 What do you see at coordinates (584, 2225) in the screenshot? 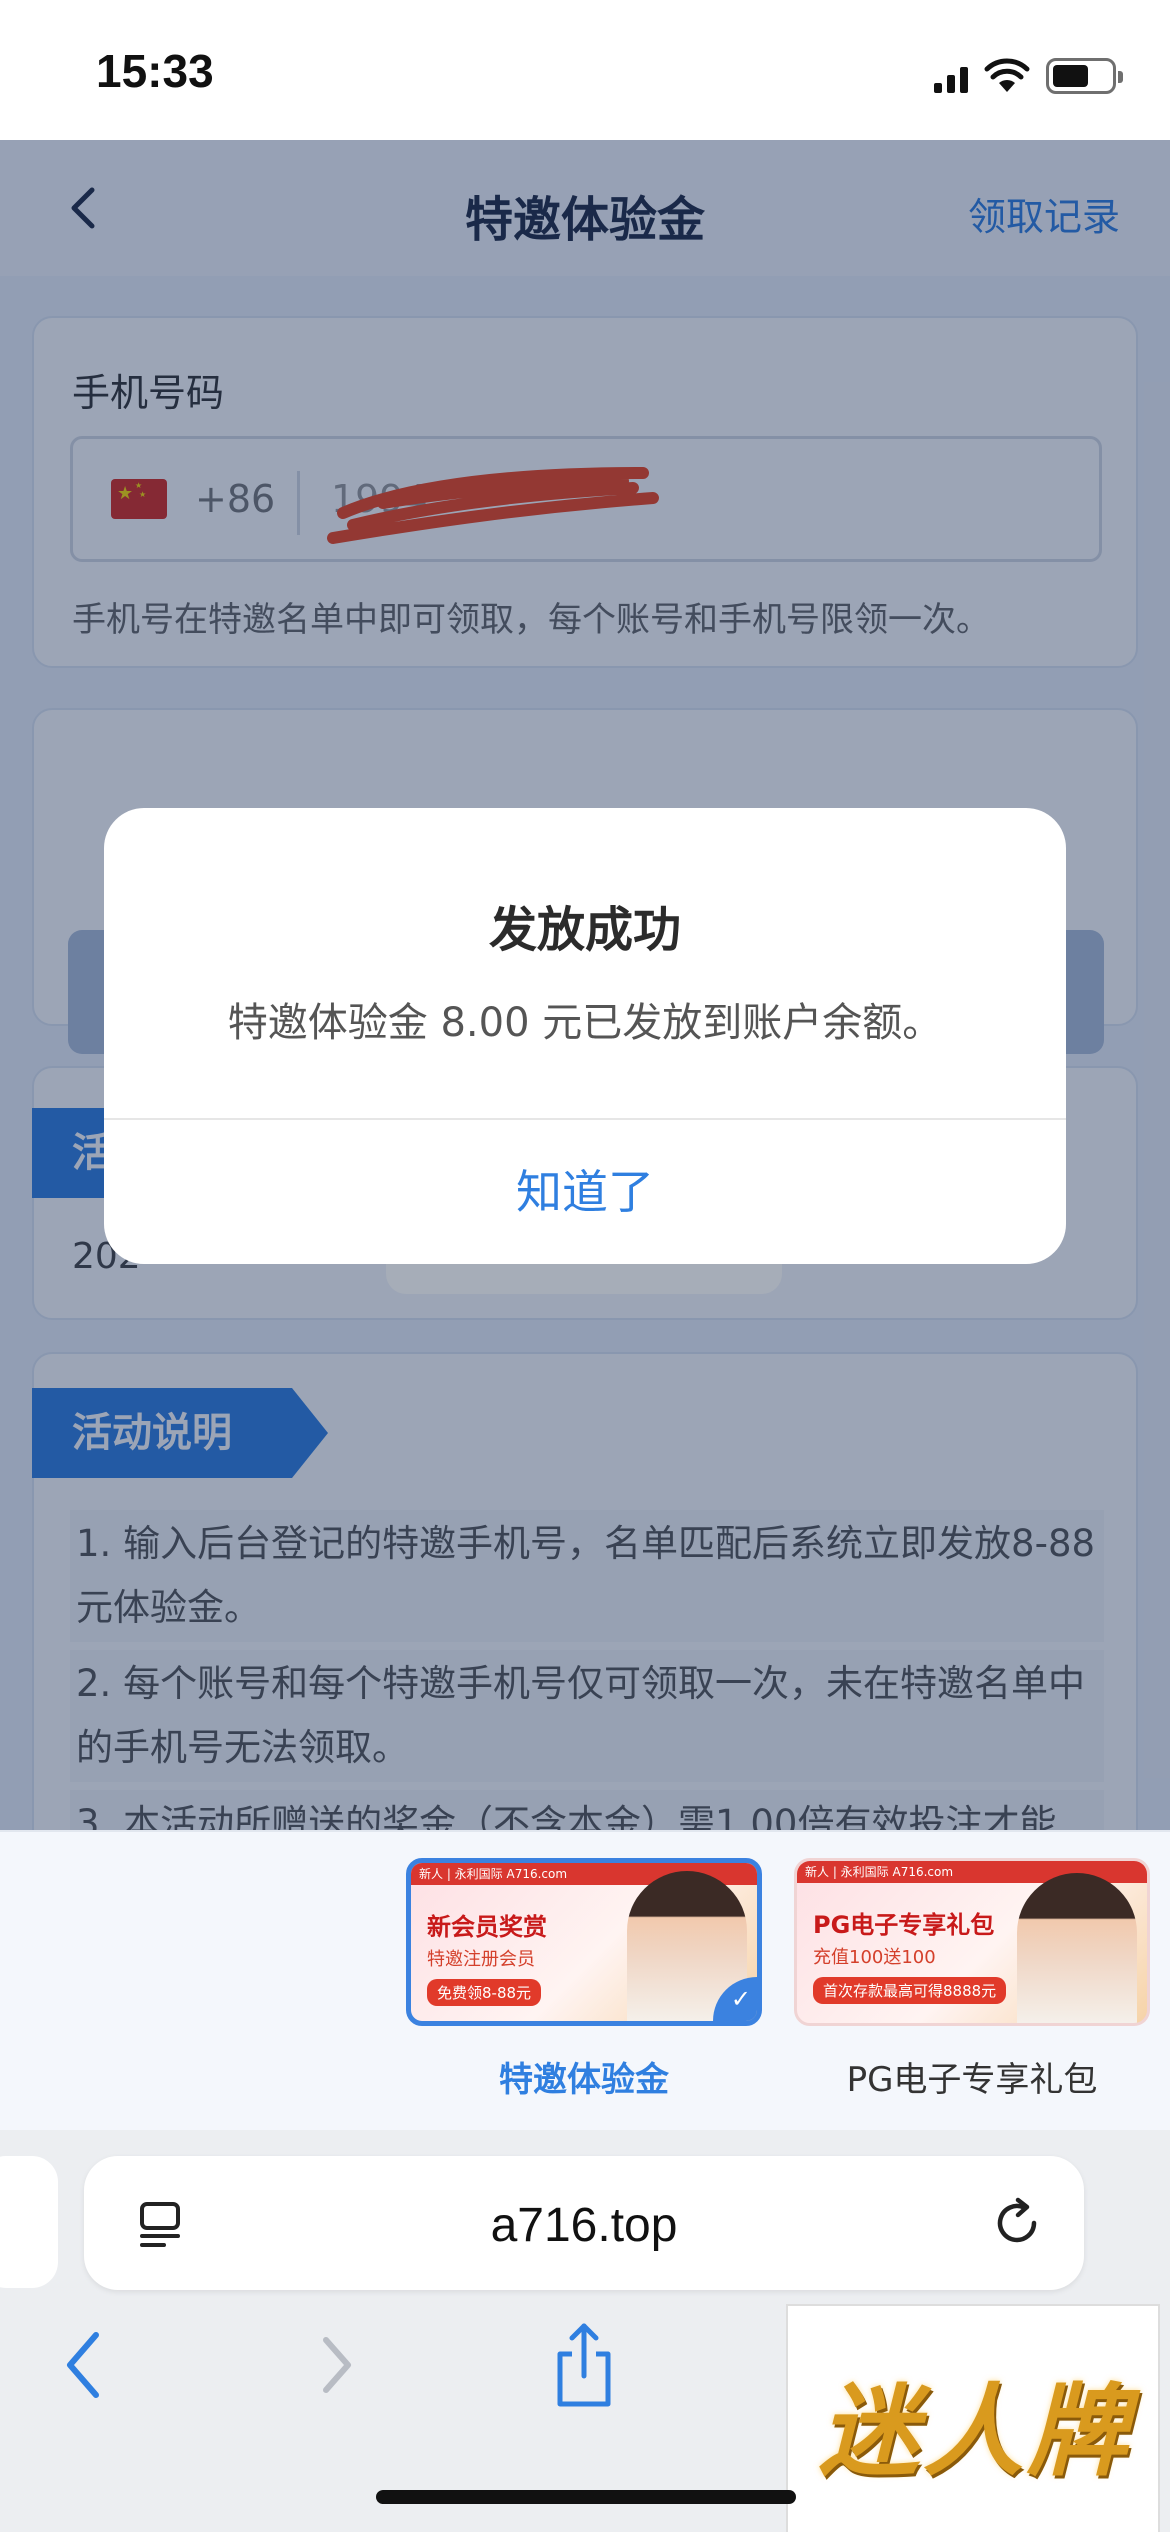
I see `url-text: a716.top` at bounding box center [584, 2225].